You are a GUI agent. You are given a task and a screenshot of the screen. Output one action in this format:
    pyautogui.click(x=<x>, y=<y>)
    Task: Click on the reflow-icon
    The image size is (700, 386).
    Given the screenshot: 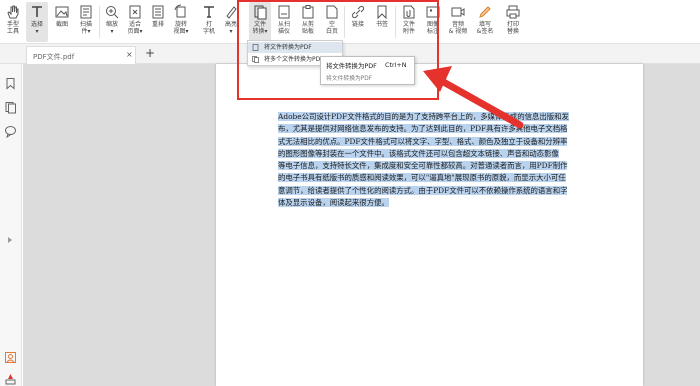 What is the action you would take?
    pyautogui.click(x=158, y=12)
    